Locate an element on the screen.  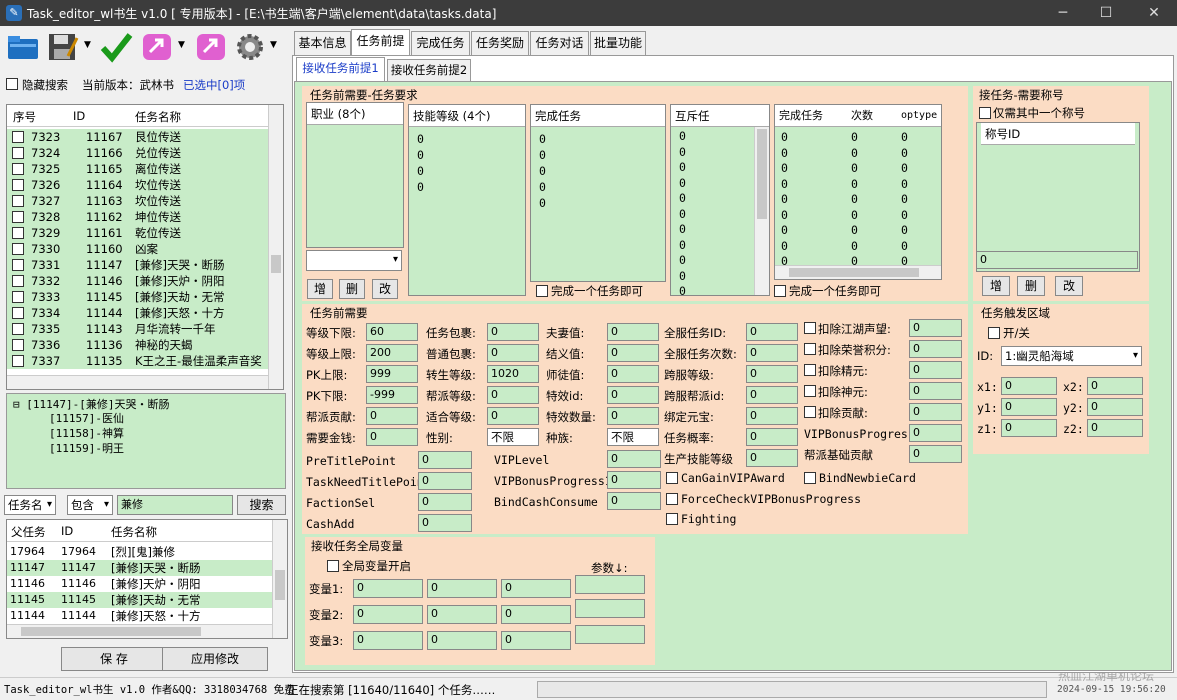
export-dropdown-icon: ▼ is located at coordinates (181, 45).